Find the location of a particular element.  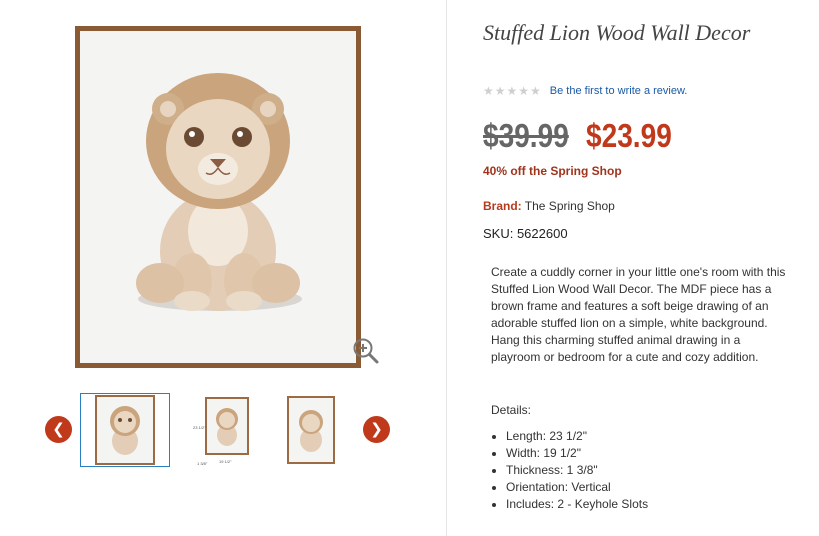

chevron-left-icon: ❮ is located at coordinates (58, 429).